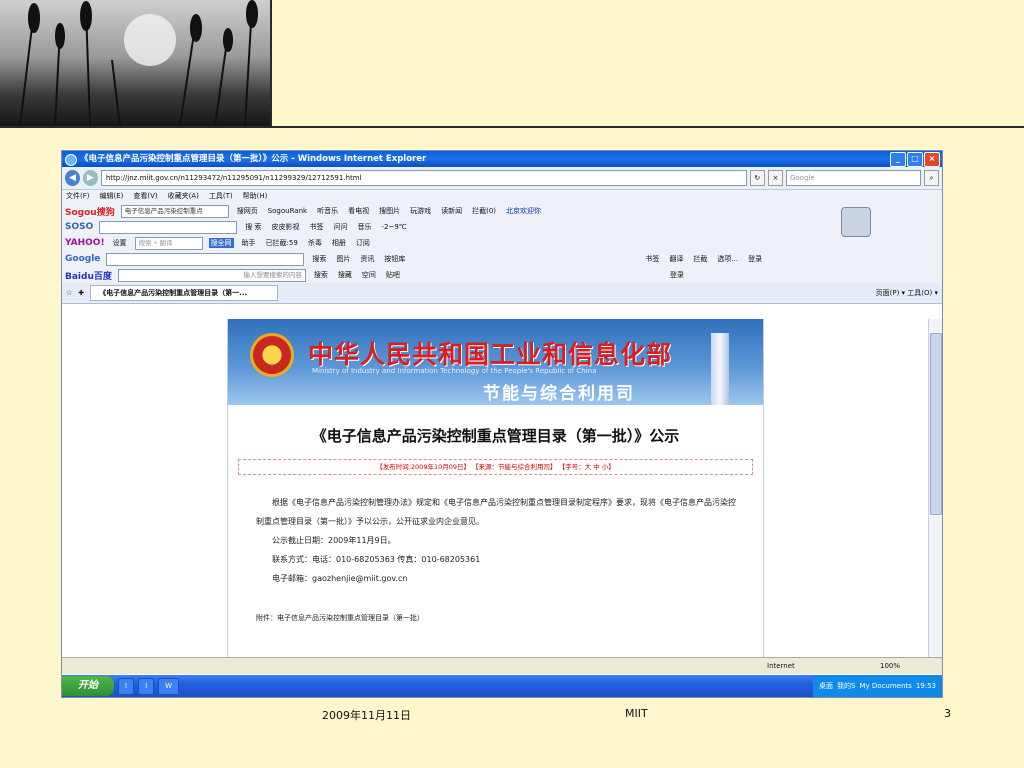 The width and height of the screenshot is (1024, 768). Describe the element at coordinates (936, 424) in the screenshot. I see `scrollbar-thumb` at that location.